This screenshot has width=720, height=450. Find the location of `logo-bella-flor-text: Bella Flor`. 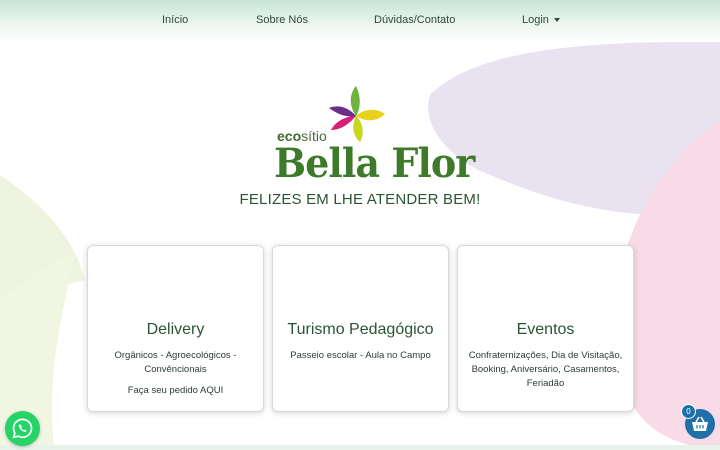

logo-bella-flor-text: Bella Flor is located at coordinates (374, 163).